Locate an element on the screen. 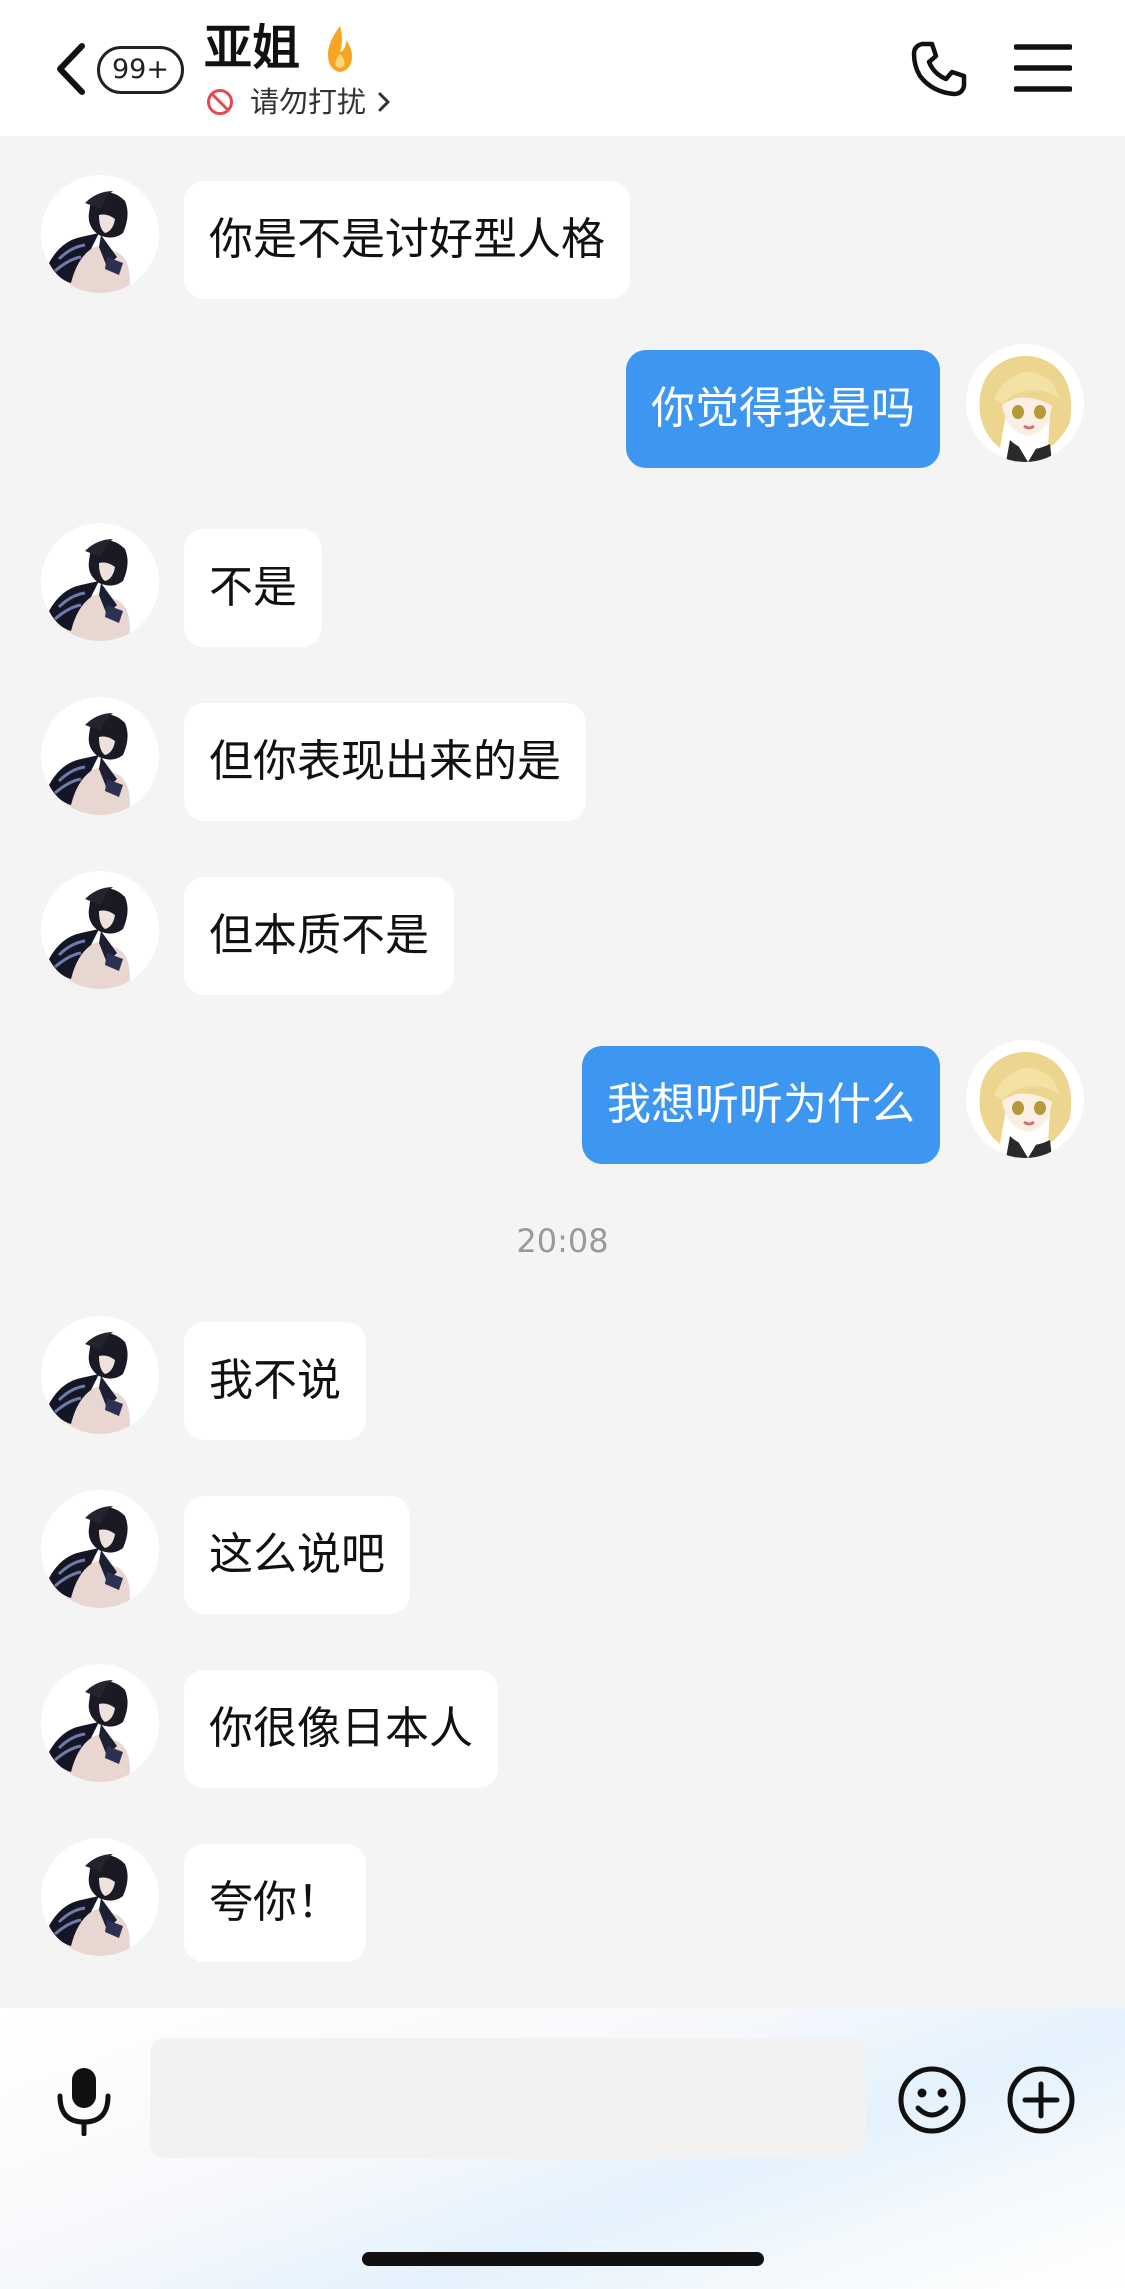 The image size is (1125, 2289). unread-count-badge: 99+ is located at coordinates (140, 70).